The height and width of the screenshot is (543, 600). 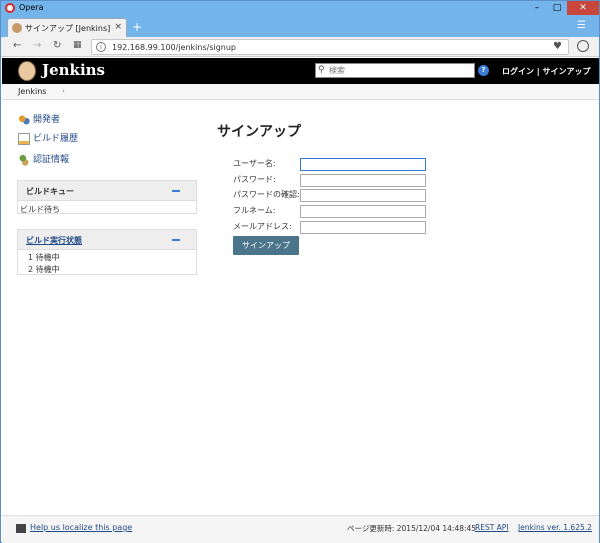 What do you see at coordinates (537, 8) in the screenshot?
I see `minimize-icon: –` at bounding box center [537, 8].